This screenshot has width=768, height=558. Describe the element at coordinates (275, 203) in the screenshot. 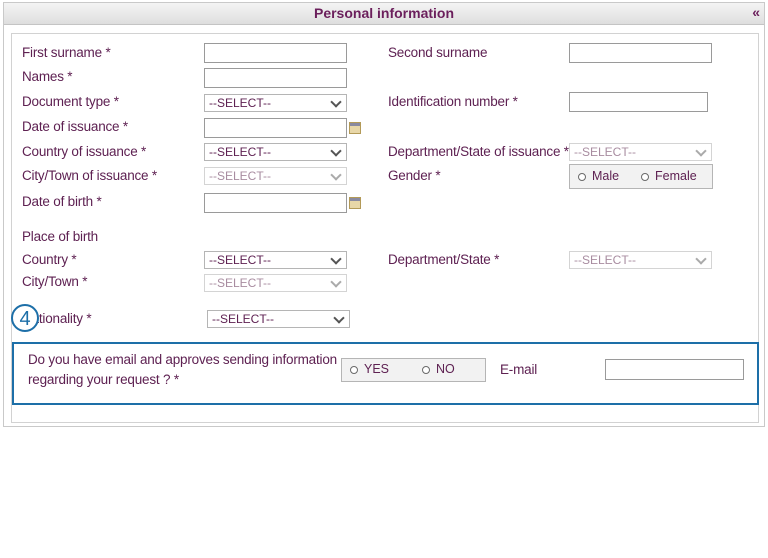

I see `date-of-birth-input` at that location.